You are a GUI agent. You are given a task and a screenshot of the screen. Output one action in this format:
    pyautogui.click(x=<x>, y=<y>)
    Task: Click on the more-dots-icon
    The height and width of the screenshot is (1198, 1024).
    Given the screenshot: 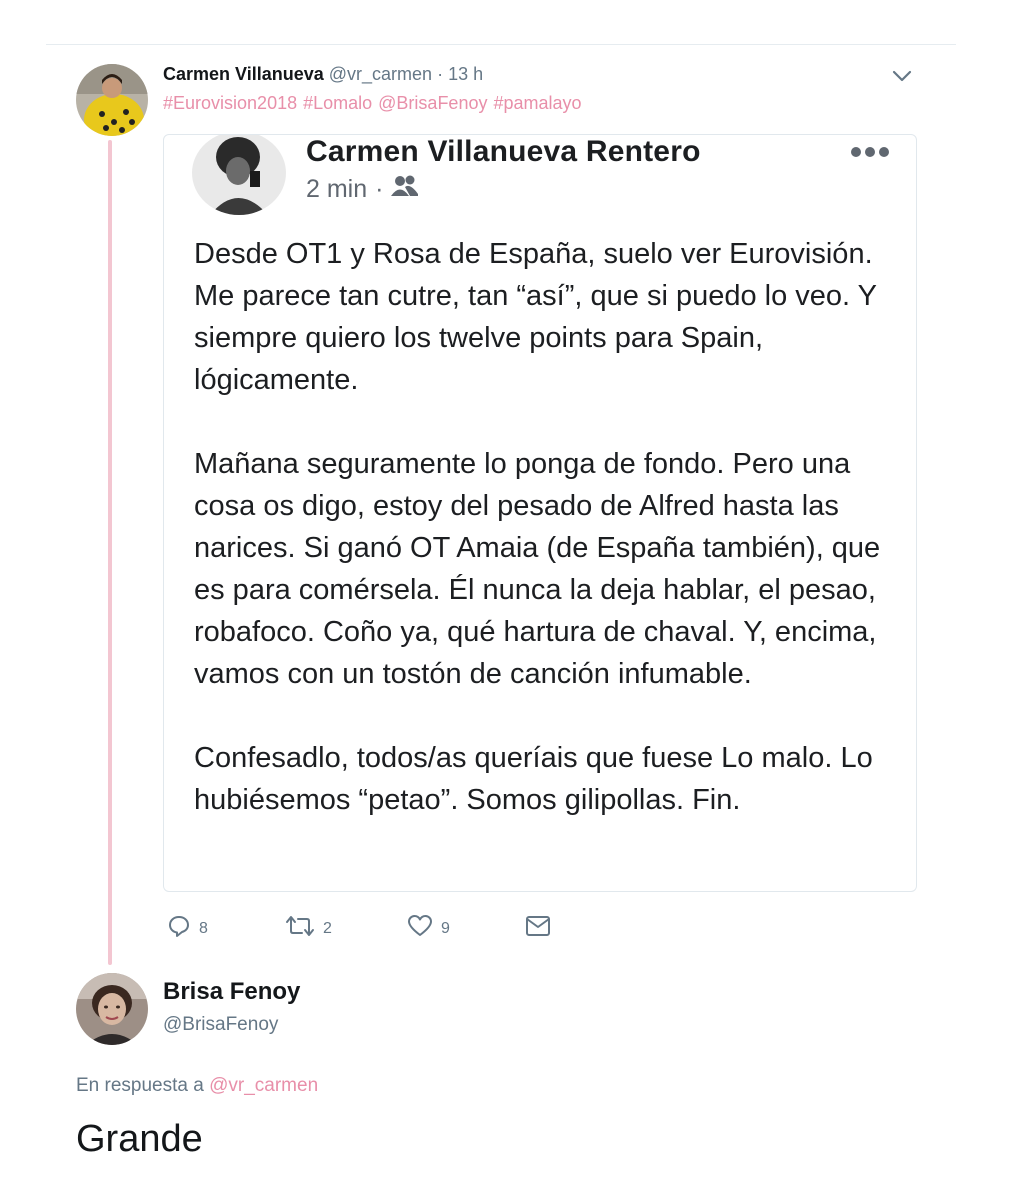 What is the action you would take?
    pyautogui.click(x=870, y=152)
    